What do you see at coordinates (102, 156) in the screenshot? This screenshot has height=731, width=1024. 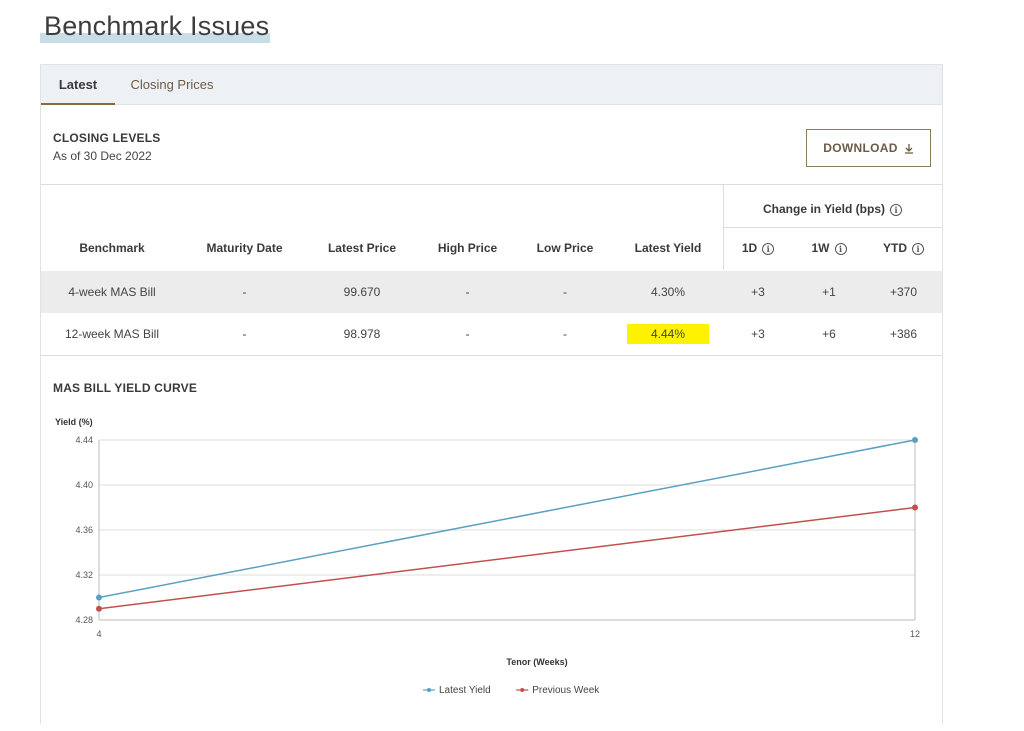 I see `as-of-date: As of 30 Dec 2022` at bounding box center [102, 156].